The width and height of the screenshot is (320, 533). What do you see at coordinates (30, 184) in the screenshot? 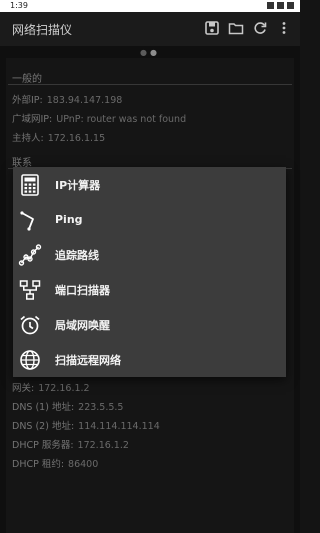
I see `calculator-icon` at bounding box center [30, 184].